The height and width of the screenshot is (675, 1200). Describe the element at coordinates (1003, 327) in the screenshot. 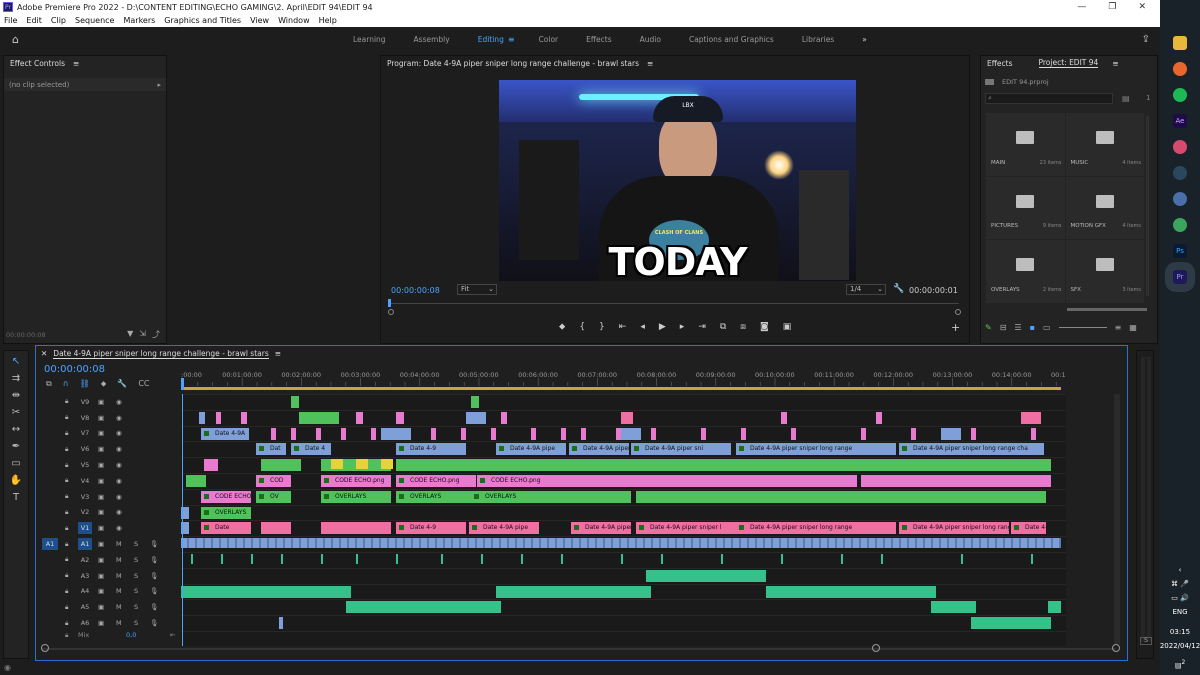

I see `lock-icon: ⊟` at that location.